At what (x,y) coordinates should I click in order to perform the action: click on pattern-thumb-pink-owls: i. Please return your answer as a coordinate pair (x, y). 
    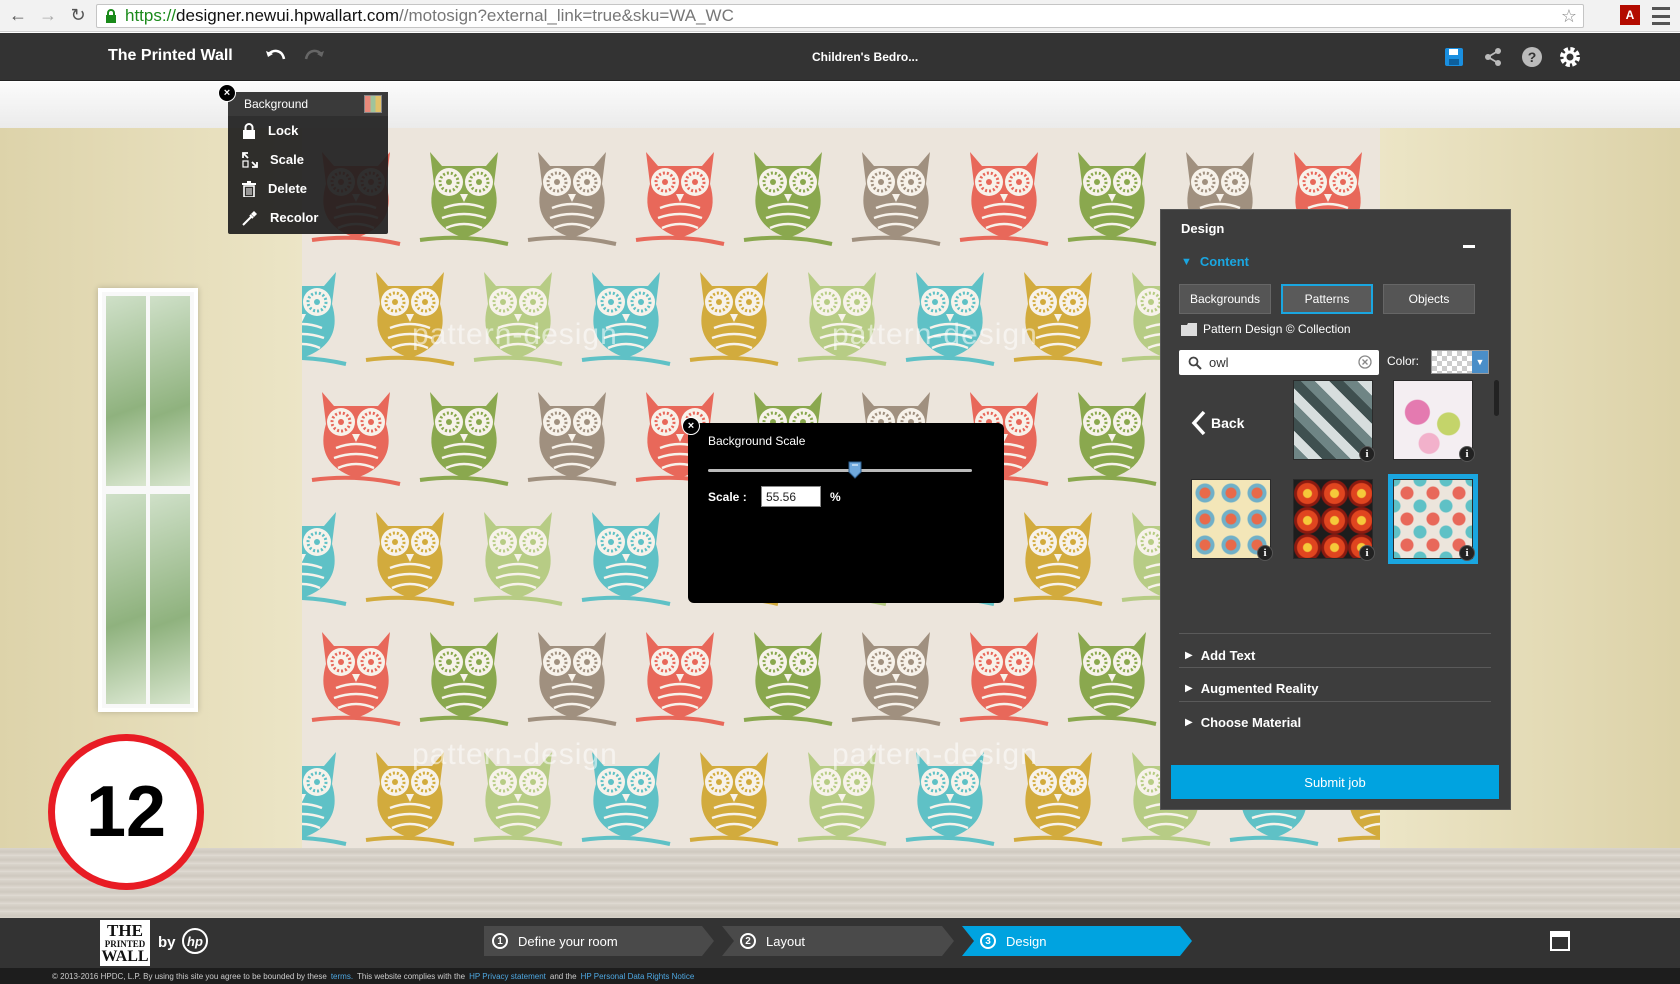
    Looking at the image, I should click on (1434, 421).